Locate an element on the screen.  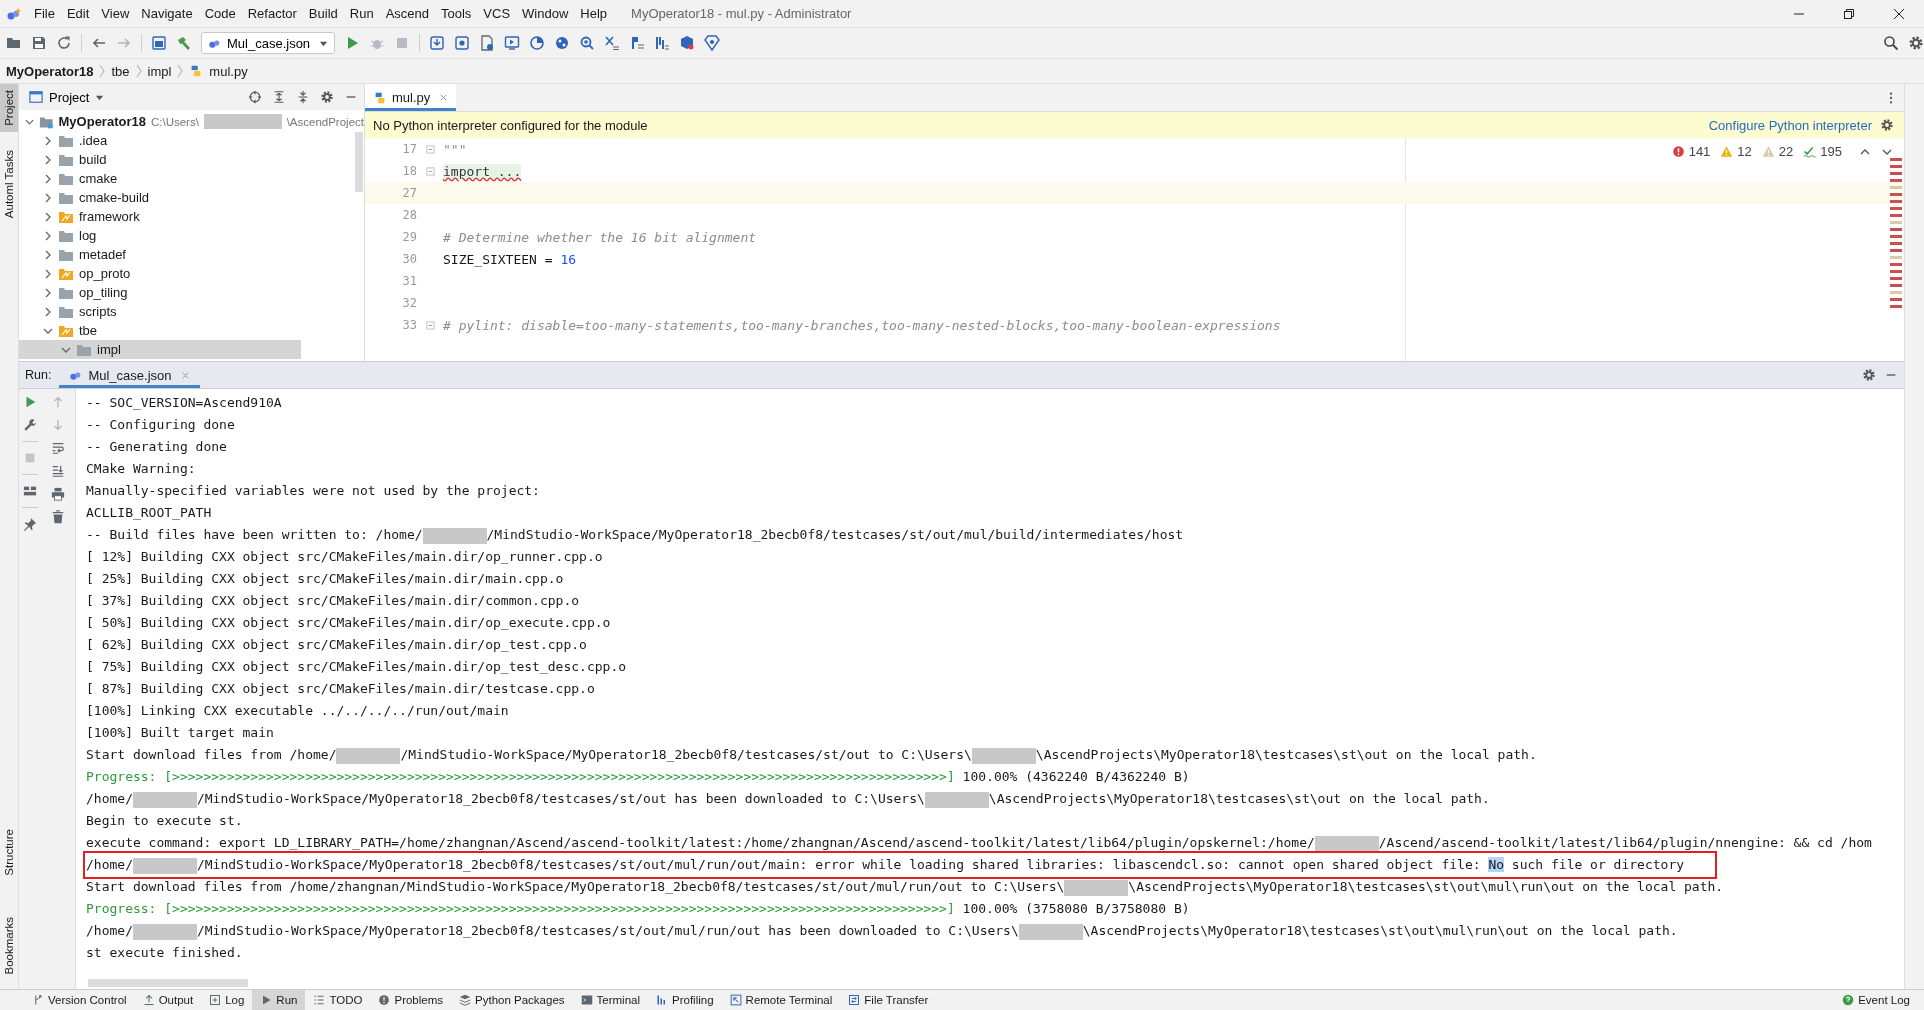
menu-item: Navigate is located at coordinates (167, 13).